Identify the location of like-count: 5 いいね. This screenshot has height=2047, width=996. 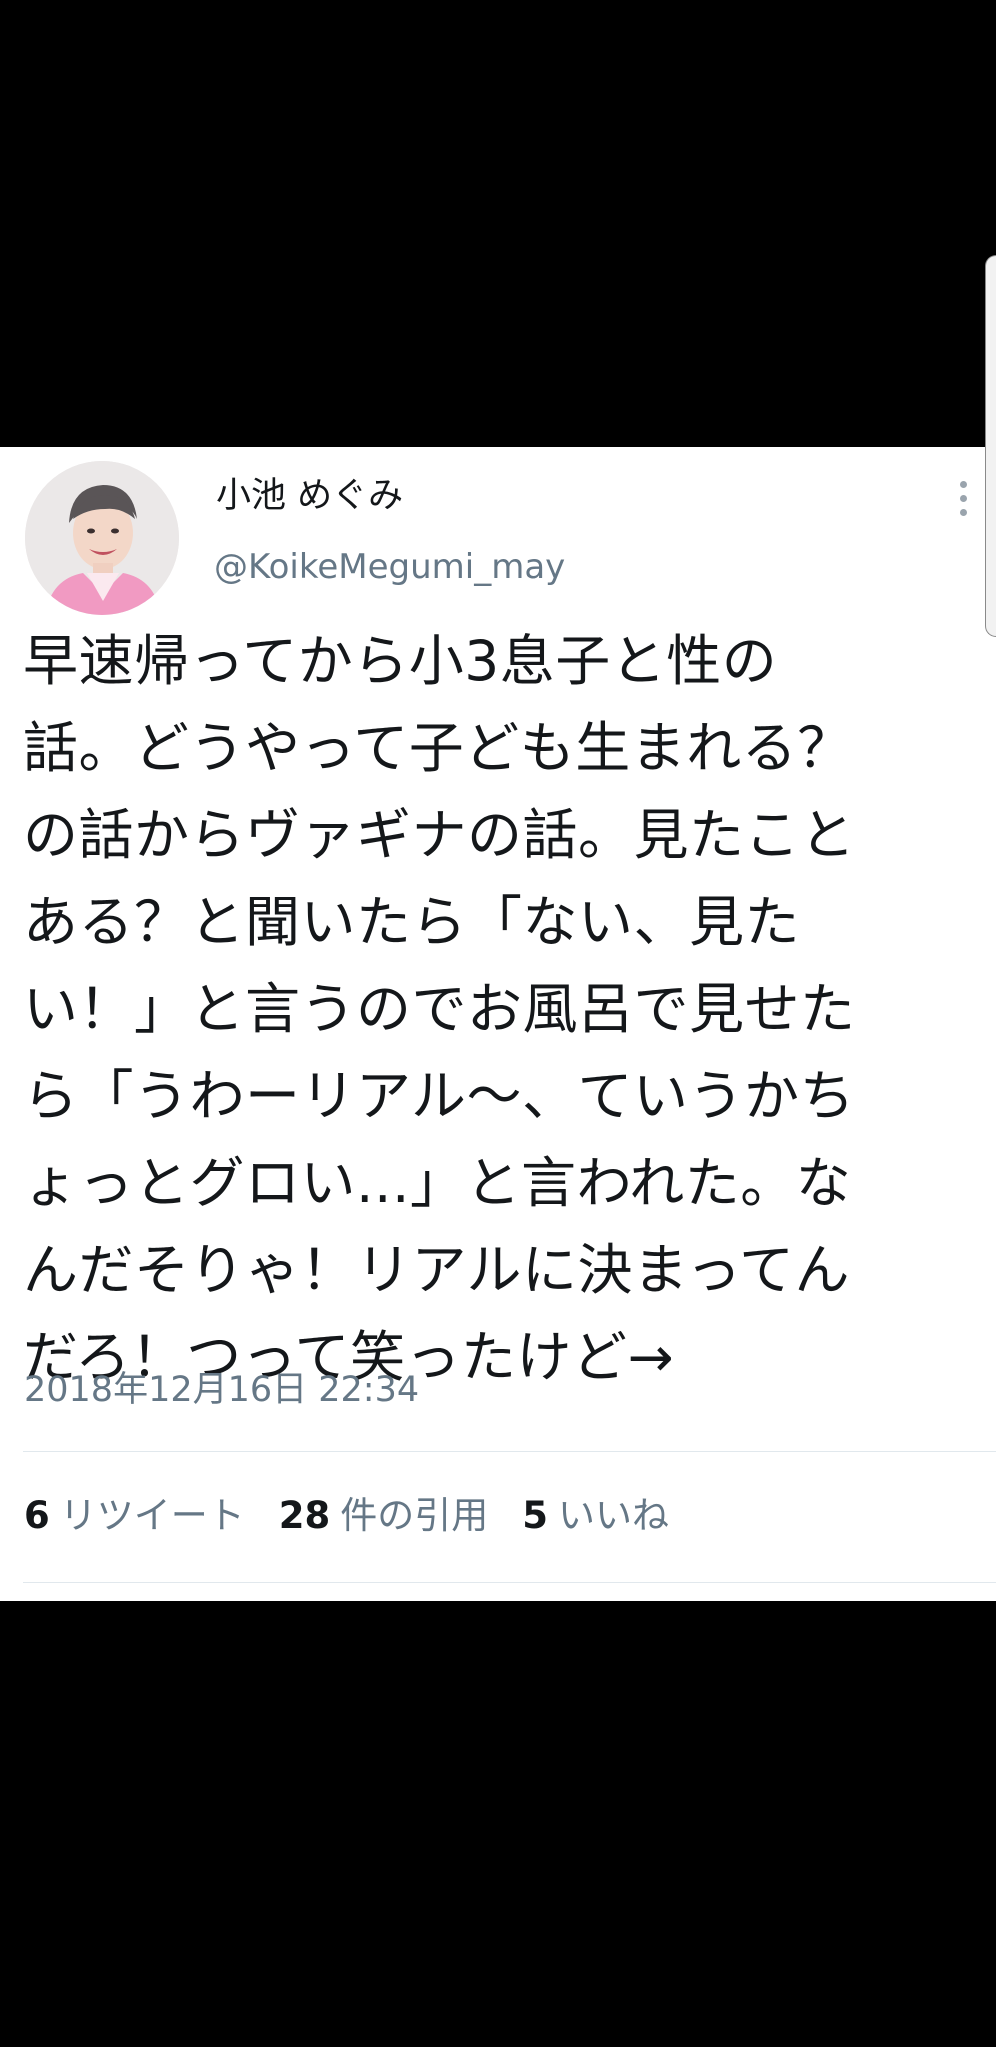
(595, 1516).